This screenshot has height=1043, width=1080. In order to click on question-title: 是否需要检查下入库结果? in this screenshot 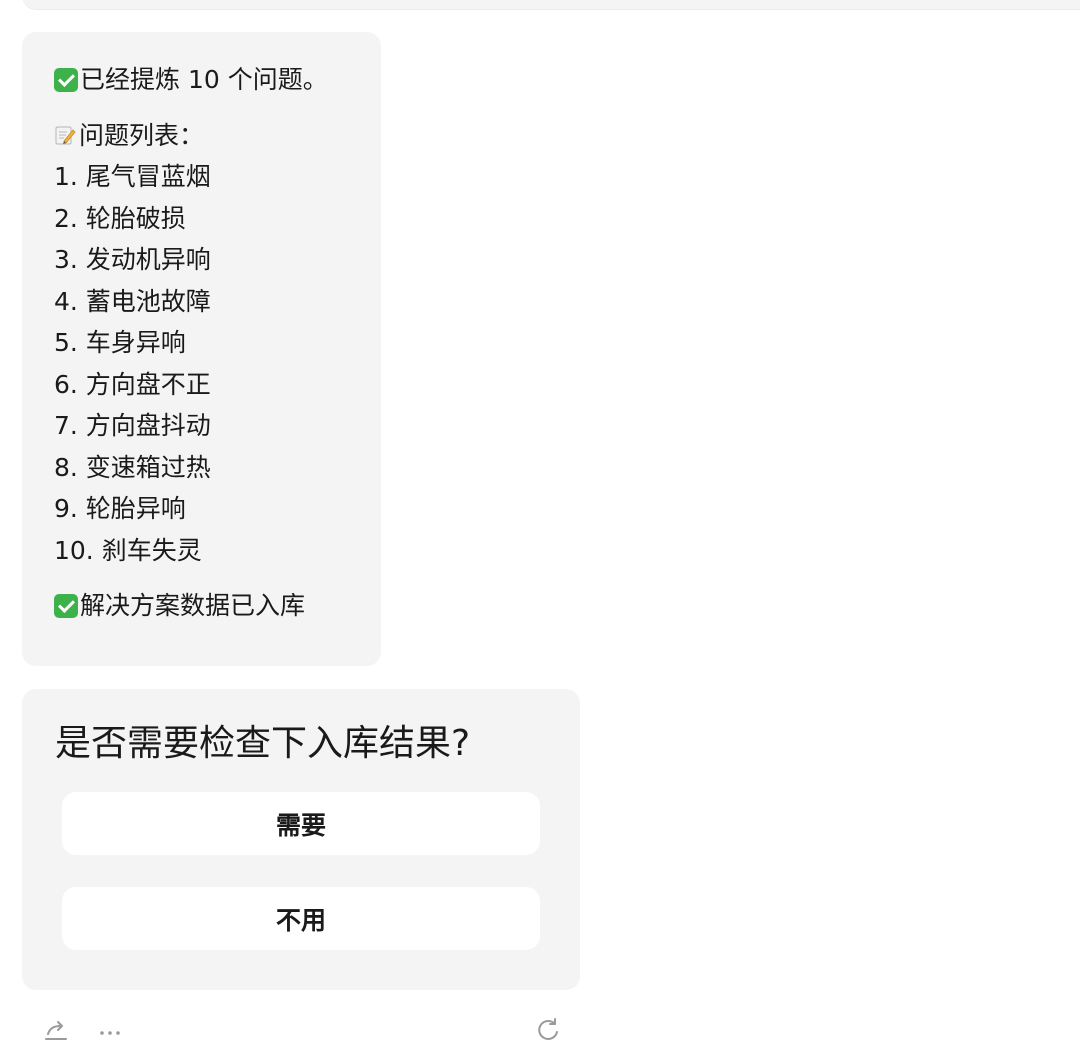, I will do `click(263, 743)`.